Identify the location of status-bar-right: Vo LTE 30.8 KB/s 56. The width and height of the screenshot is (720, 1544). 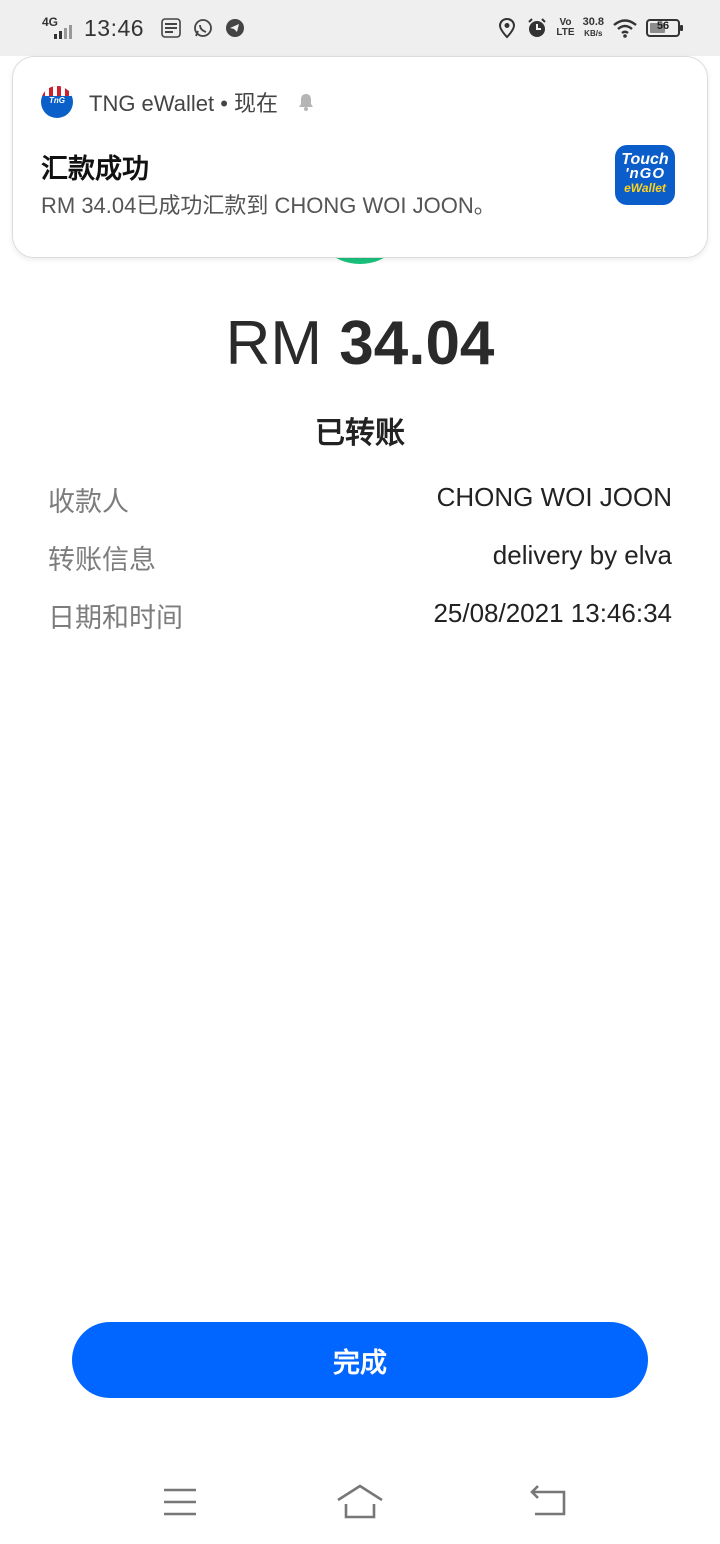
(589, 28).